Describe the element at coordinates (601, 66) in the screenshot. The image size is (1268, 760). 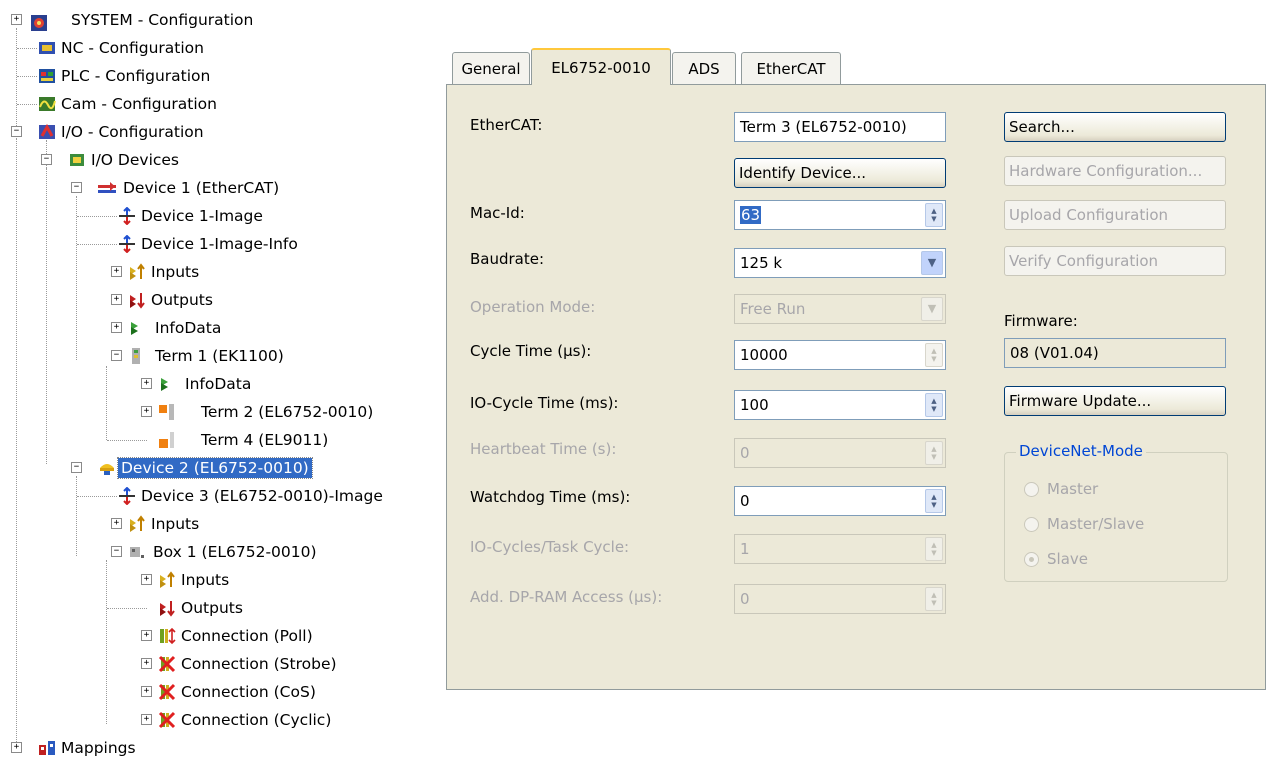
I see `tab-el6752-0010: EL6752-0010` at that location.